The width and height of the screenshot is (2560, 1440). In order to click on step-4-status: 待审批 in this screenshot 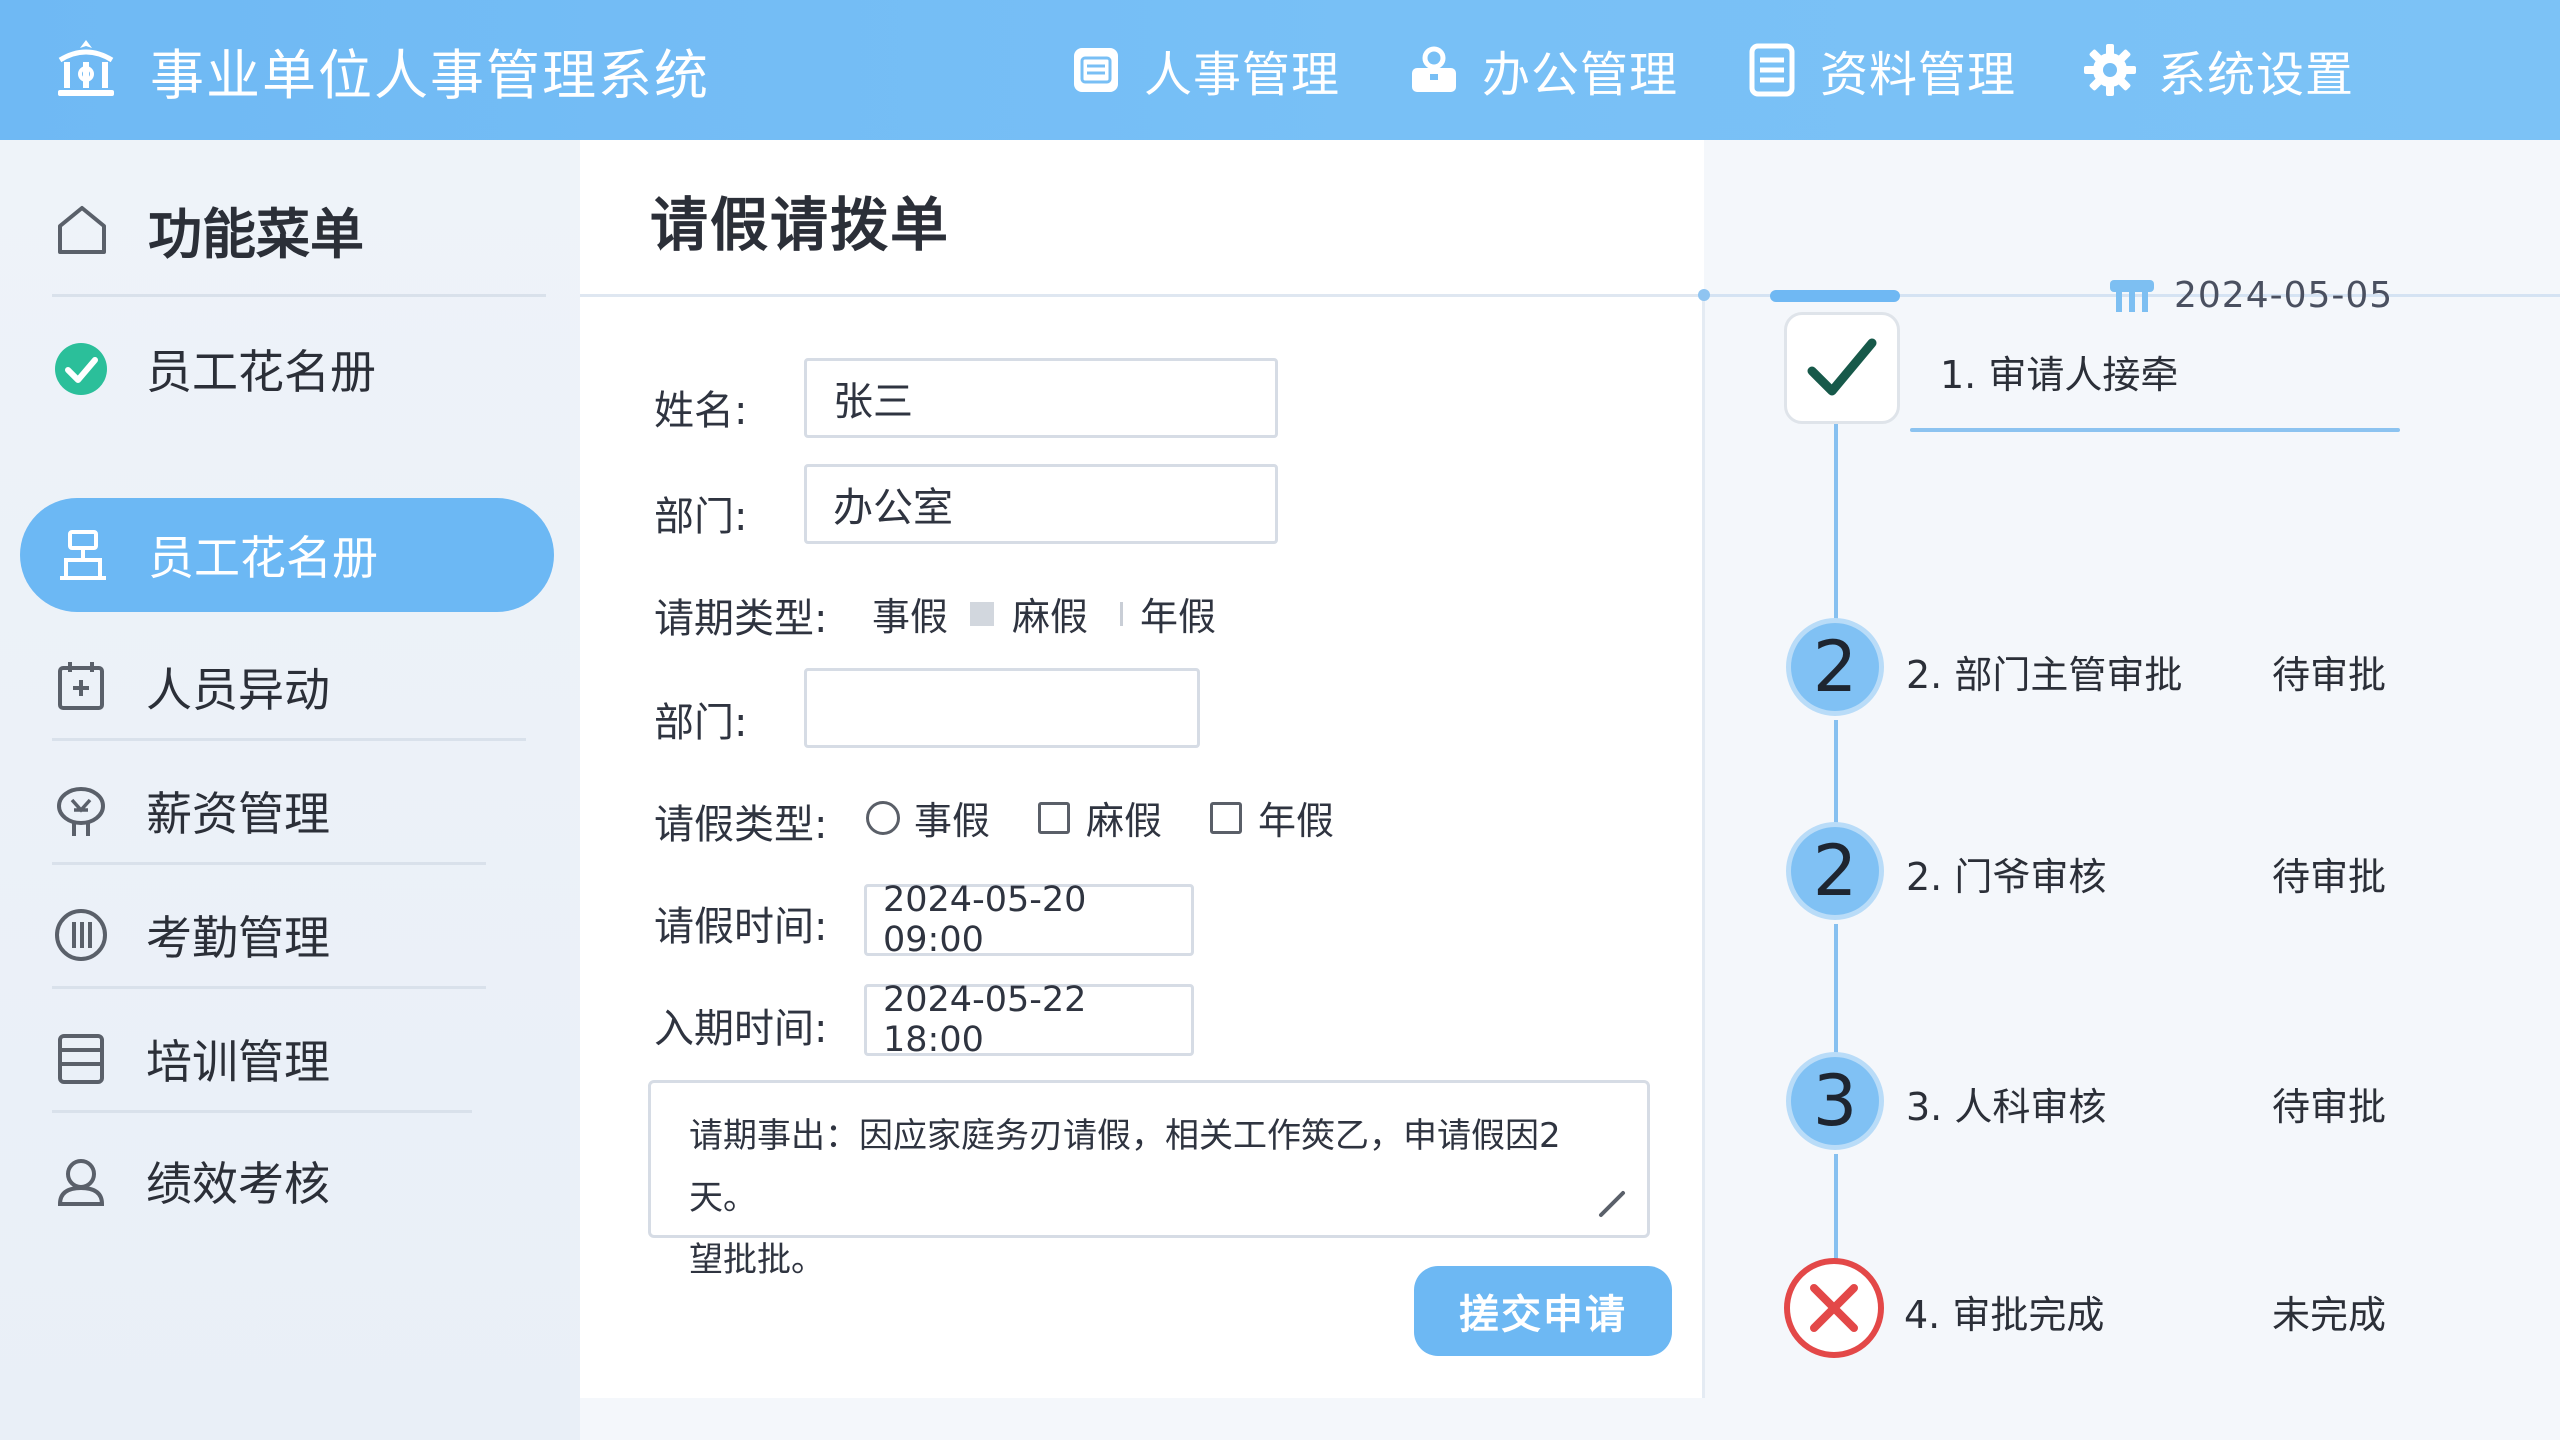, I will do `click(2329, 1107)`.